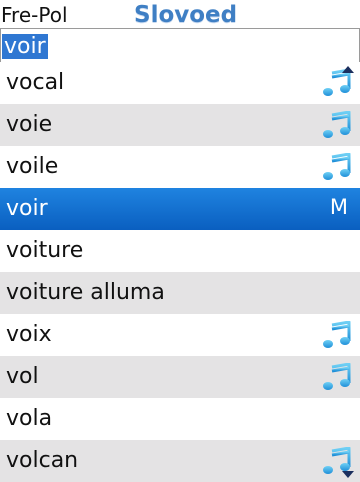  Describe the element at coordinates (180, 335) in the screenshot. I see `list-item: voix` at that location.